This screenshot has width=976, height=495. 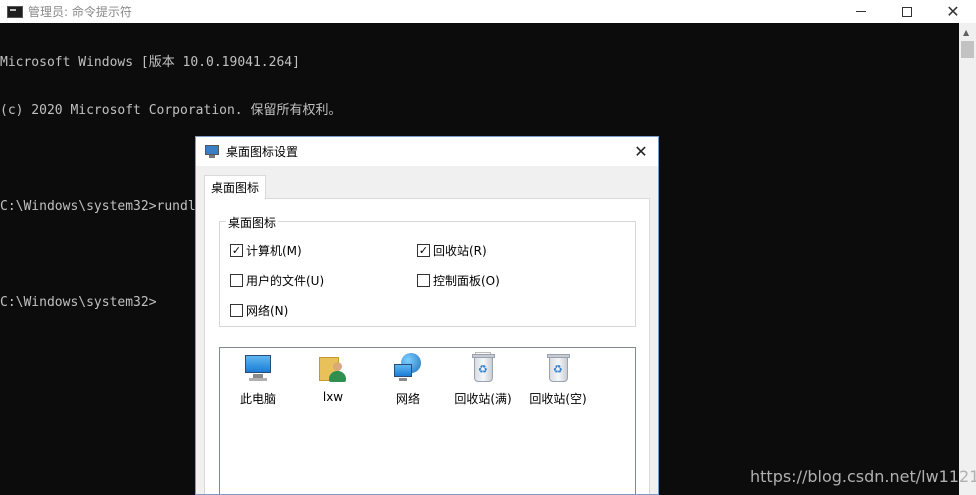 I want to click on maximize-icon, so click(x=907, y=11).